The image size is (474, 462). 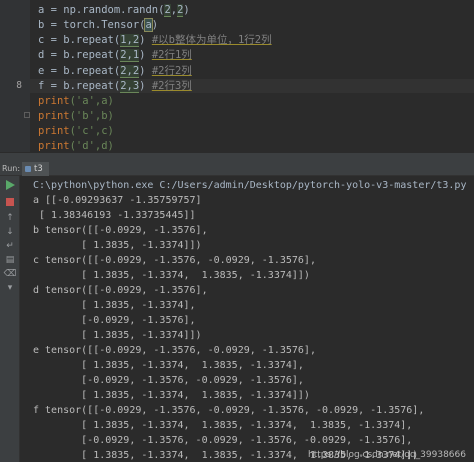 I want to click on code-text: b = torch.Tensor(, so click(x=92, y=25).